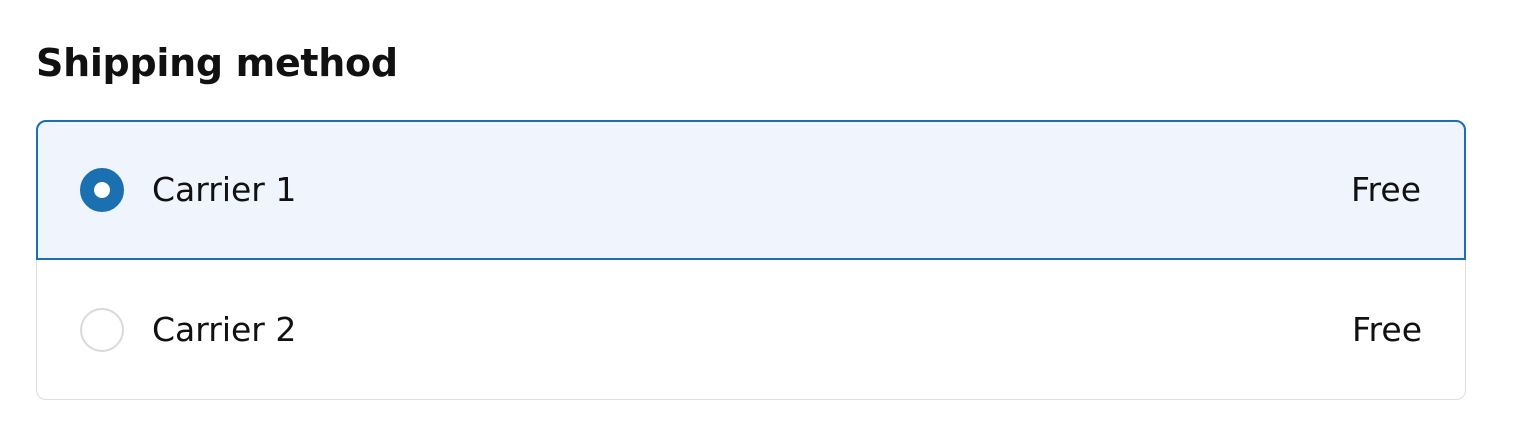 This screenshot has width=1532, height=422. What do you see at coordinates (224, 329) in the screenshot?
I see `option-label: Carrier 2` at bounding box center [224, 329].